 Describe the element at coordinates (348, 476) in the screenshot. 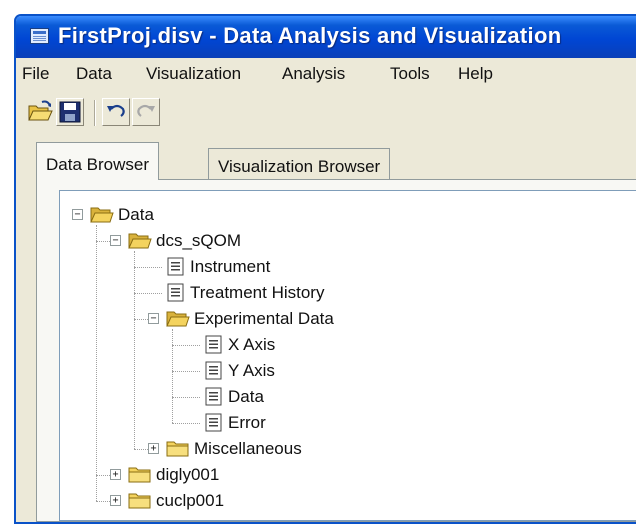

I see `tree-node: + digly001` at that location.